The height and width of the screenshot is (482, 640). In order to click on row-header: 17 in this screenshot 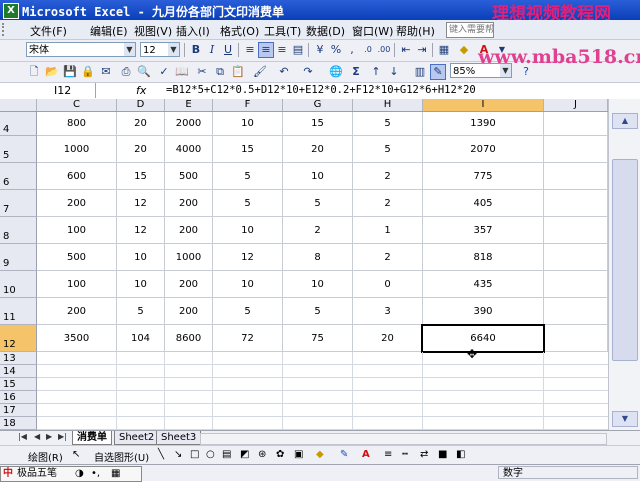, I will do `click(18, 410)`.